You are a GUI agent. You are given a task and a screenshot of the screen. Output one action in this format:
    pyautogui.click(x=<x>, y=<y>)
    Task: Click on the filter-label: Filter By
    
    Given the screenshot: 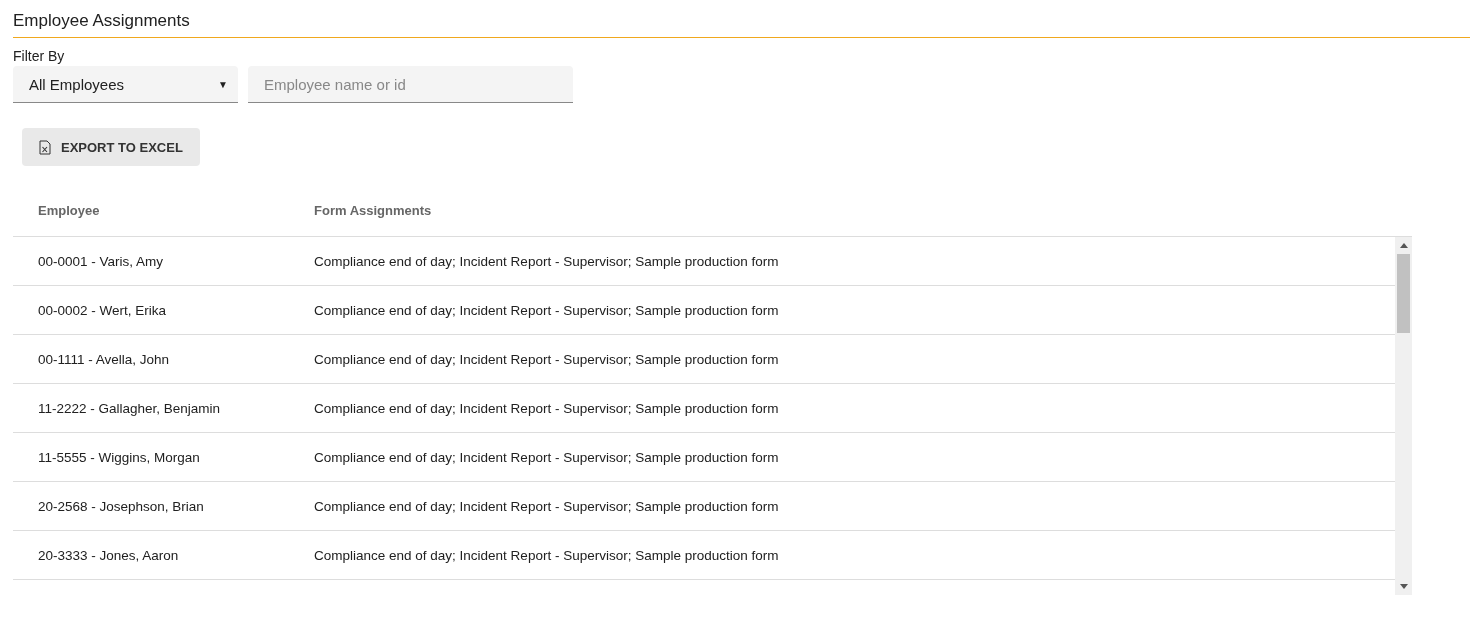 What is the action you would take?
    pyautogui.click(x=39, y=56)
    